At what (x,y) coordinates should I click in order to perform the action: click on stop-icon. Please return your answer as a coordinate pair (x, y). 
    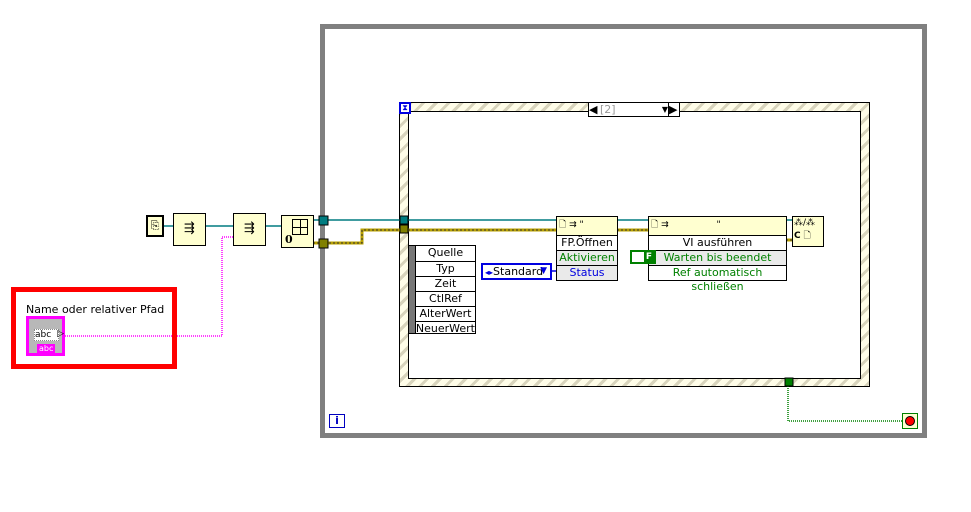
    Looking at the image, I should click on (910, 421).